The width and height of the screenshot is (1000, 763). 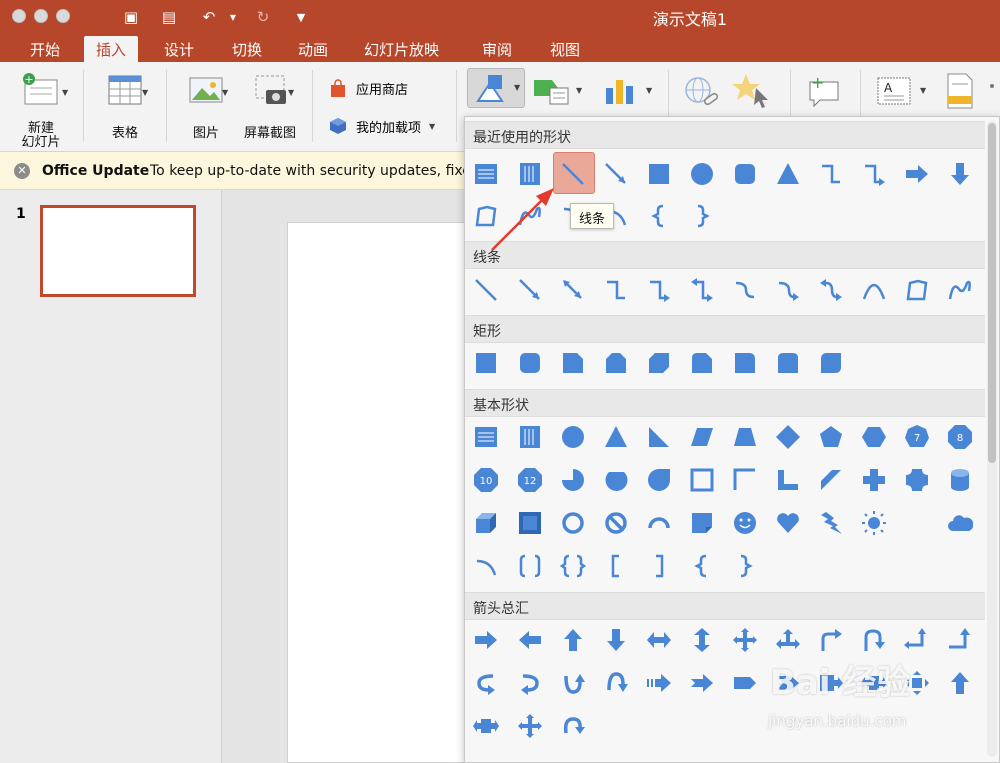 What do you see at coordinates (401, 49) in the screenshot?
I see `tab-slideshow: 幻灯片放映` at bounding box center [401, 49].